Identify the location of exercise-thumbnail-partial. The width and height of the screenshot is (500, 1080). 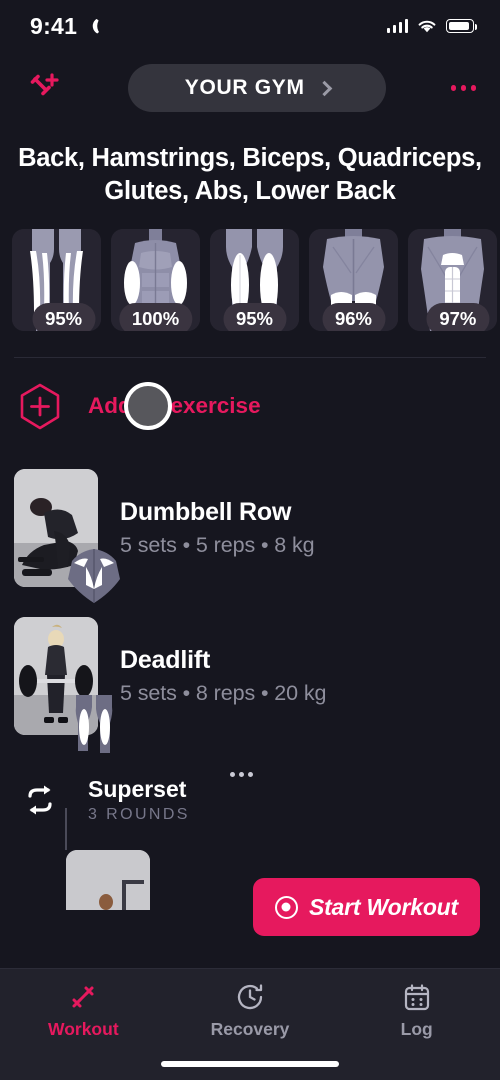
(108, 880).